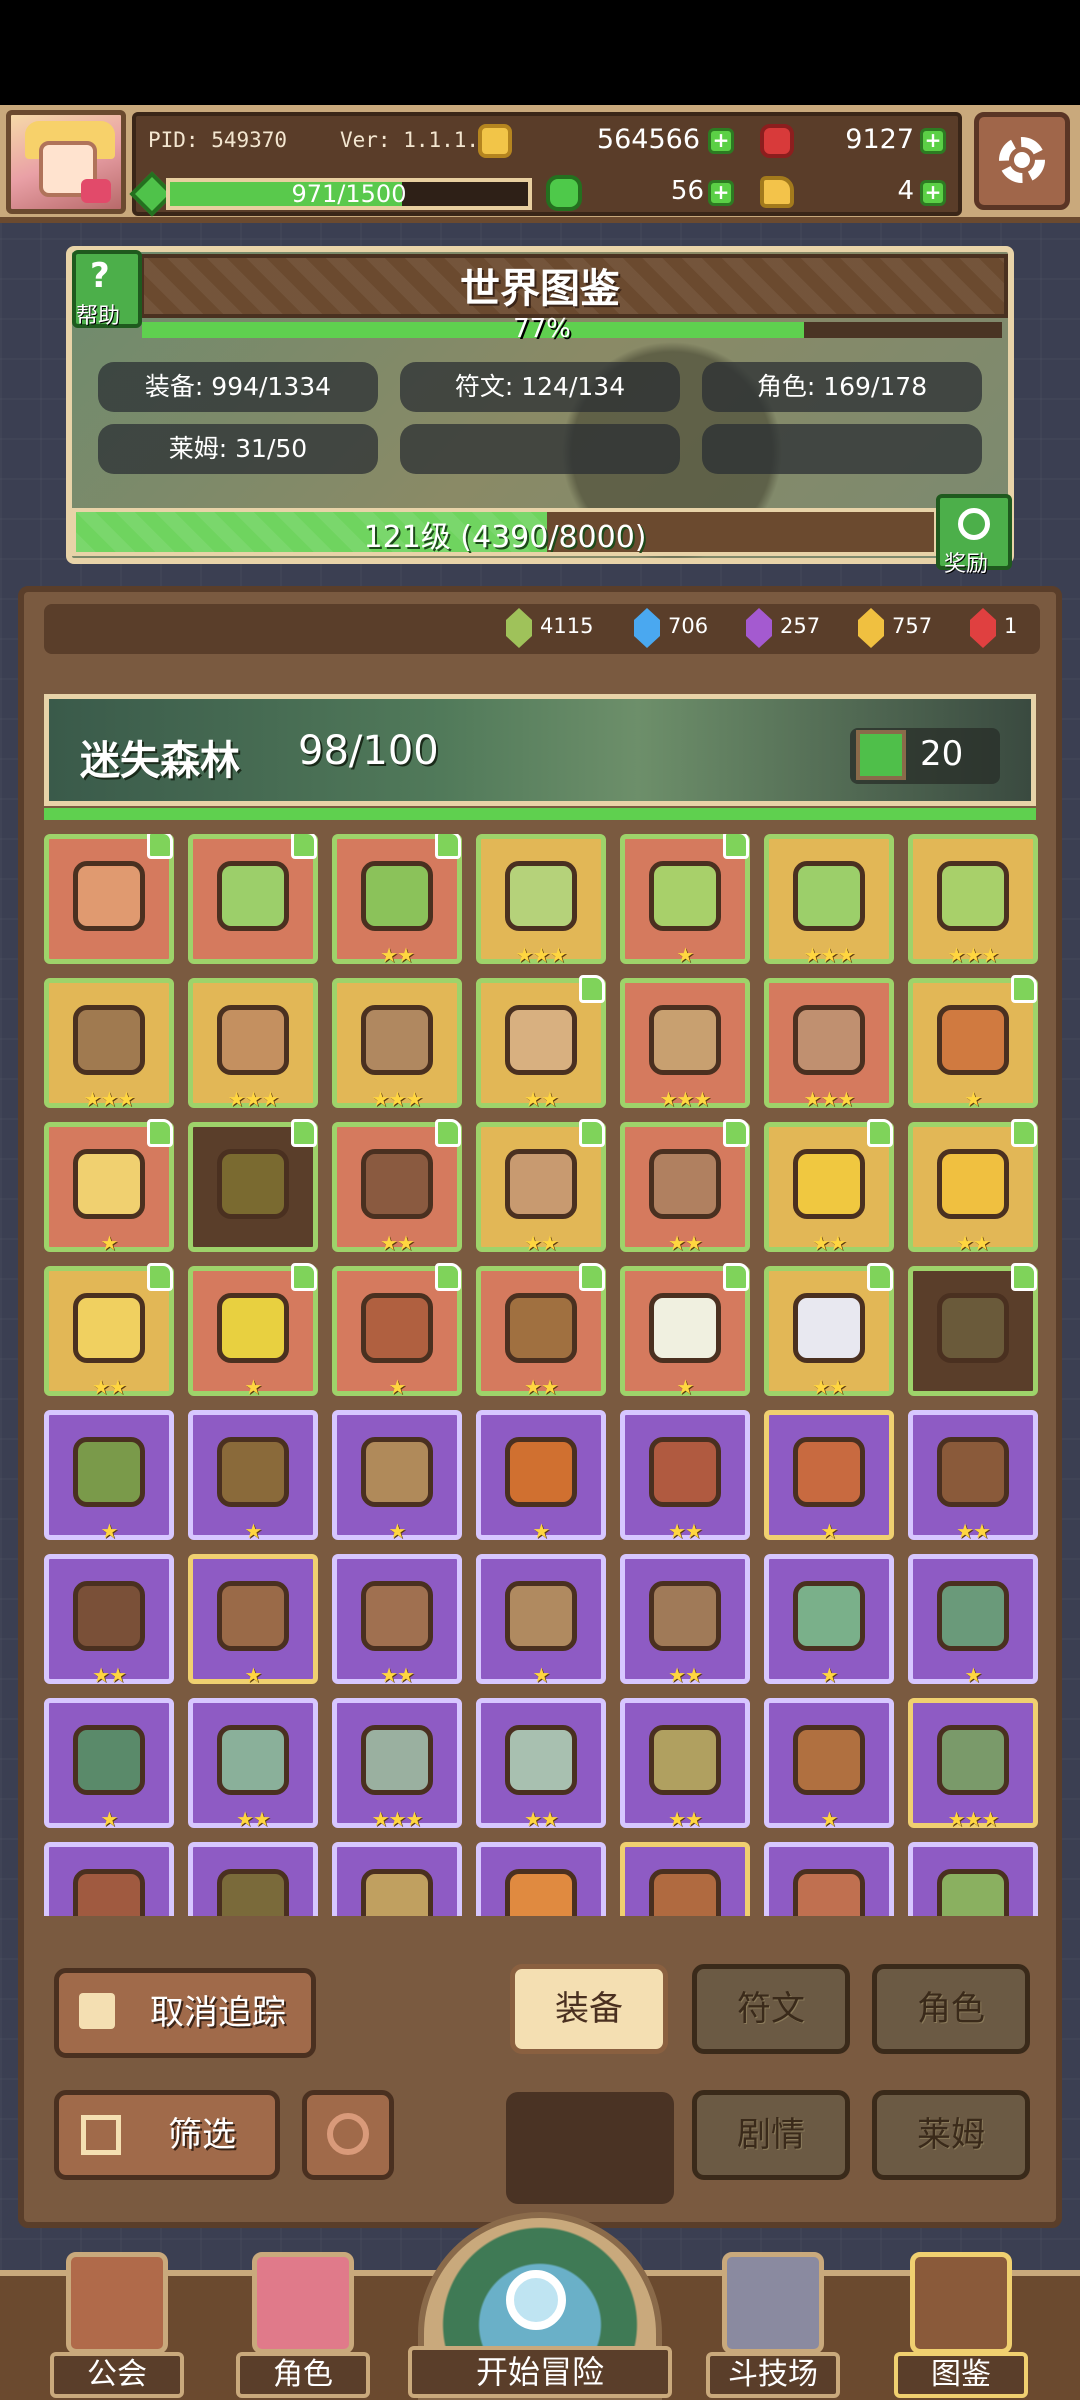 The image size is (1080, 2400). Describe the element at coordinates (303, 2326) in the screenshot. I see `nav-character: 角色` at that location.